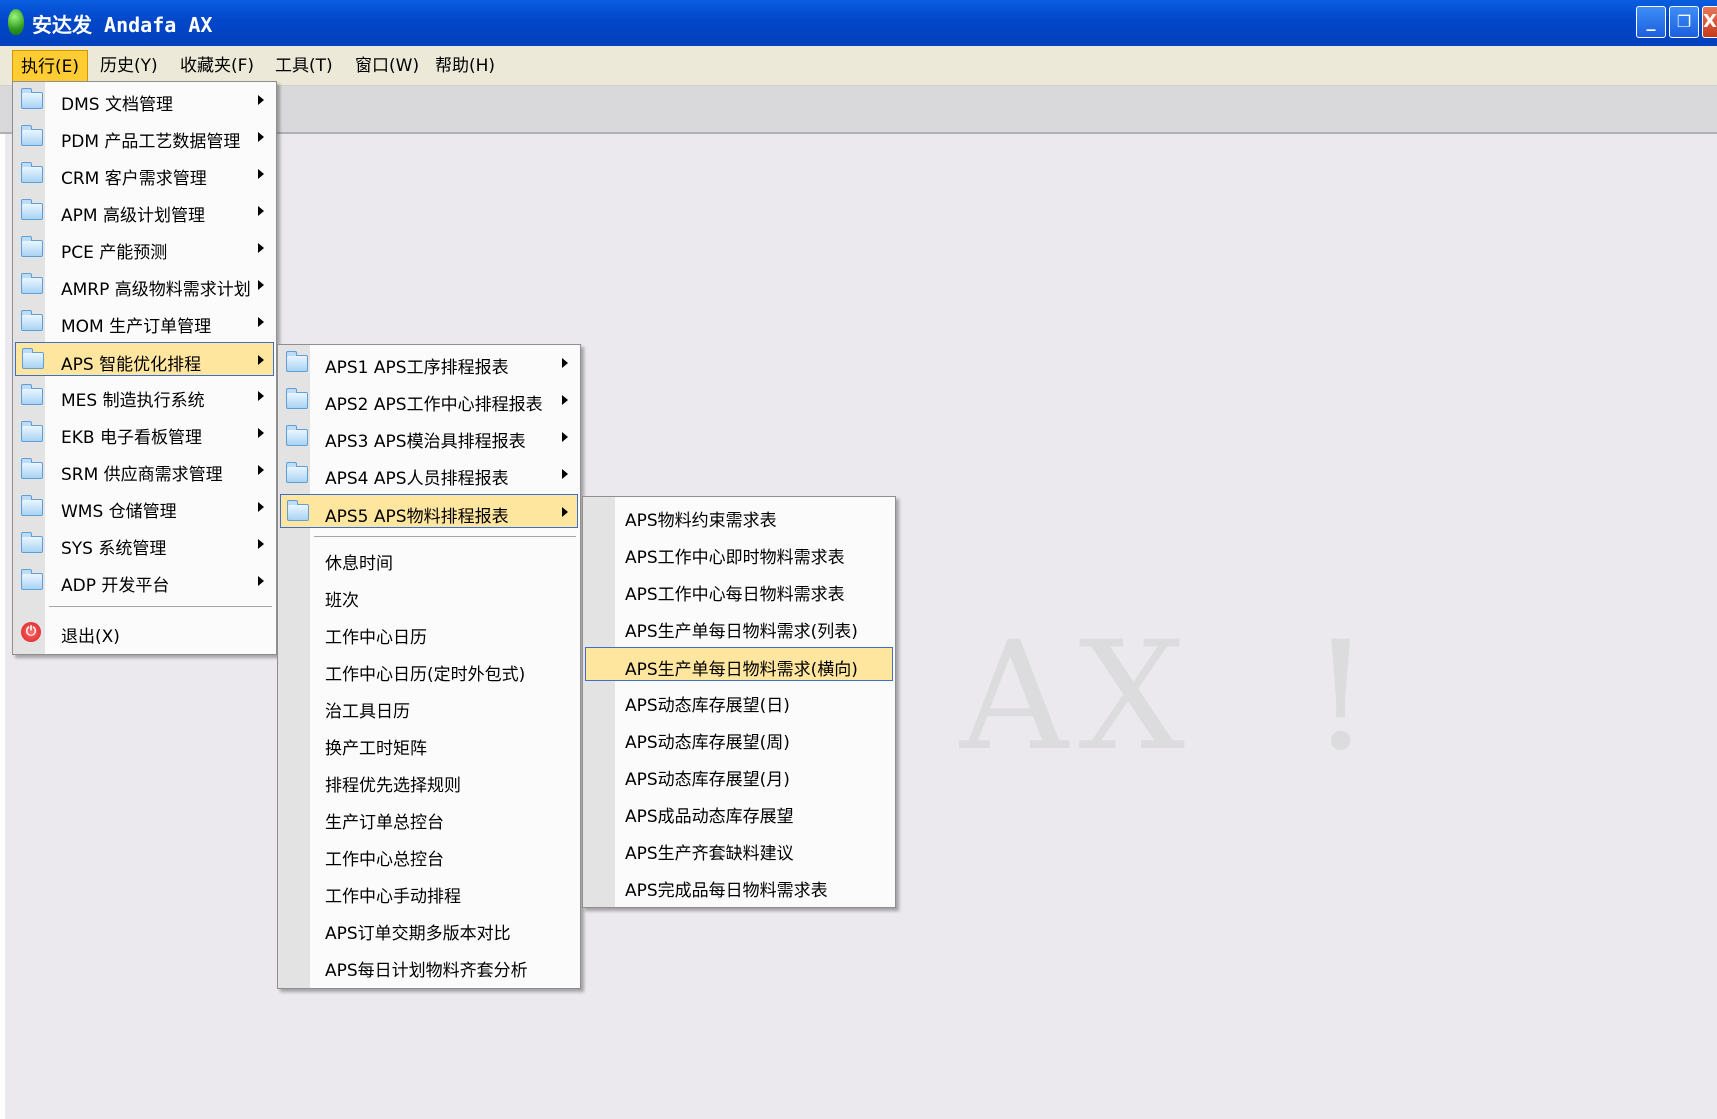 This screenshot has height=1119, width=1717. Describe the element at coordinates (465, 66) in the screenshot. I see `menu-help: 帮助(H)` at that location.